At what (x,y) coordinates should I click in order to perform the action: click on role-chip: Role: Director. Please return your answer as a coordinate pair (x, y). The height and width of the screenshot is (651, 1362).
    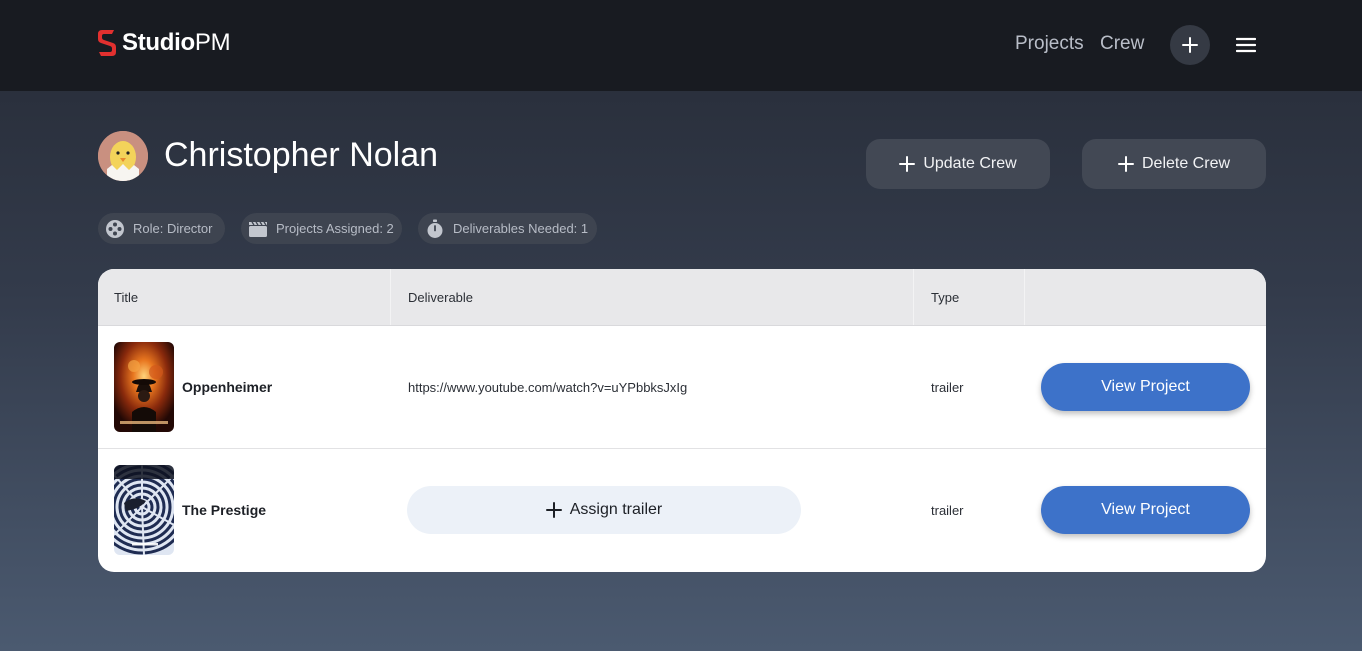
    Looking at the image, I should click on (161, 228).